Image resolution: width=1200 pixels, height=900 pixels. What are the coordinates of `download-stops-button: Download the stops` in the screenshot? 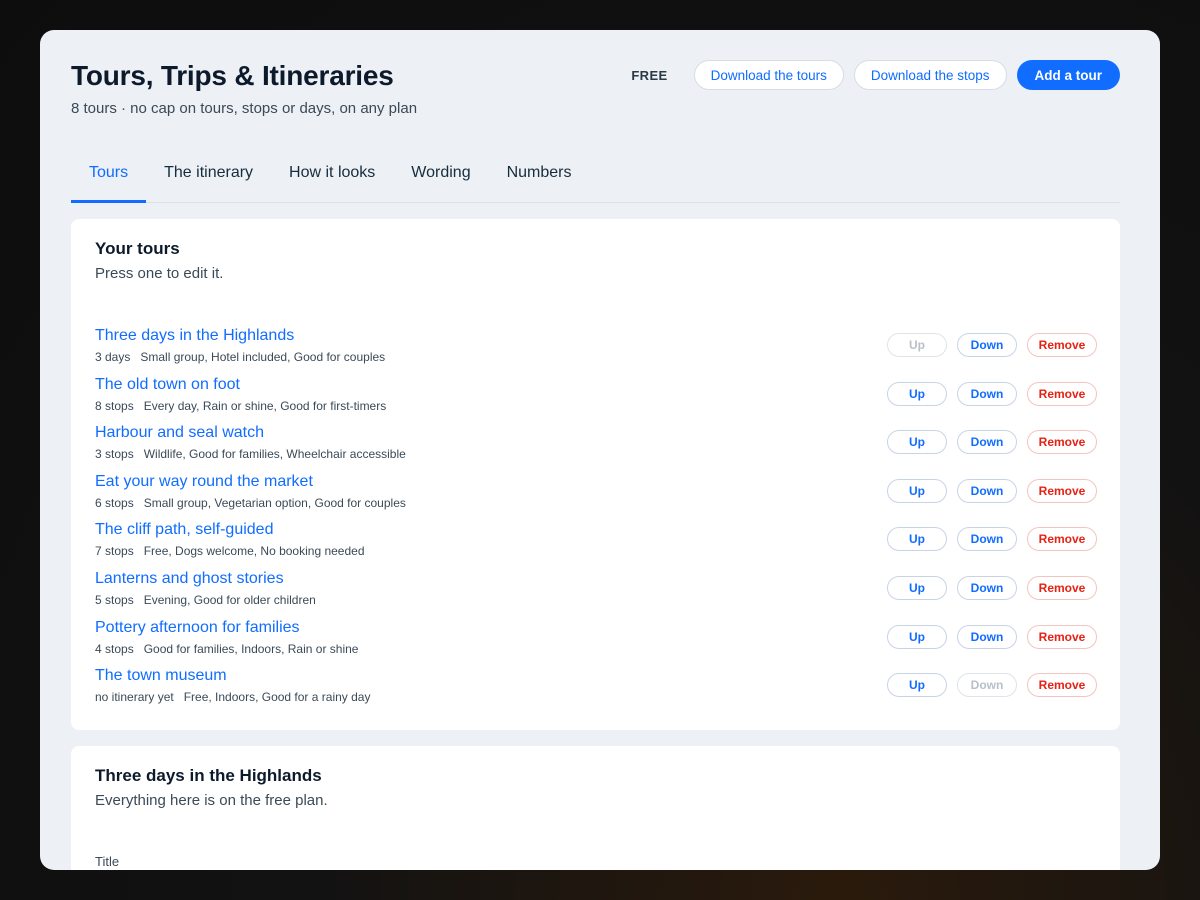 It's located at (930, 75).